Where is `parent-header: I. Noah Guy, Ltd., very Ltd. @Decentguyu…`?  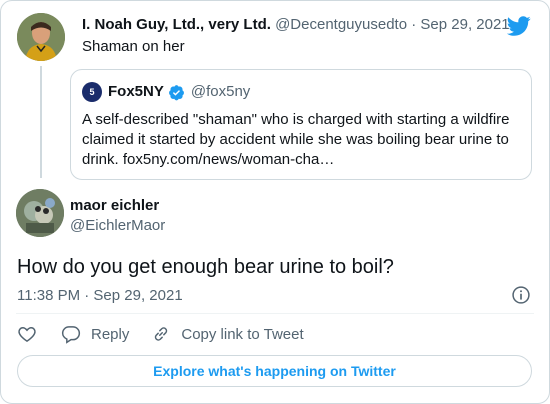 parent-header: I. Noah Guy, Ltd., very Ltd. @Decentguyu… is located at coordinates (296, 25).